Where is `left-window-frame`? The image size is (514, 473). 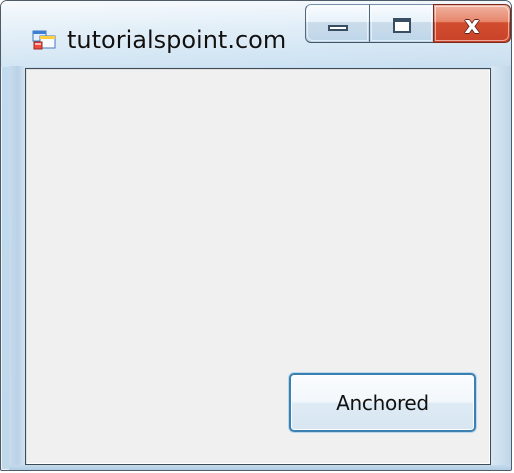
left-window-frame is located at coordinates (17, 265).